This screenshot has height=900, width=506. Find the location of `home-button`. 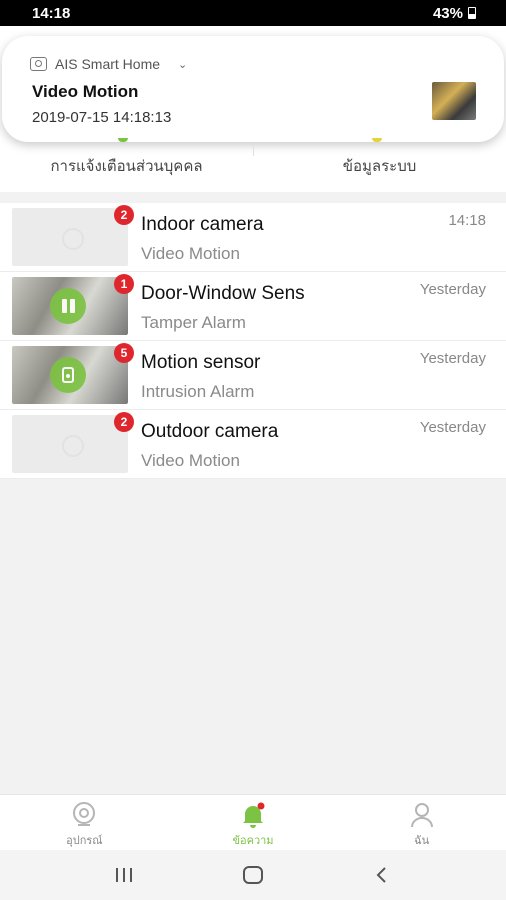

home-button is located at coordinates (253, 875).